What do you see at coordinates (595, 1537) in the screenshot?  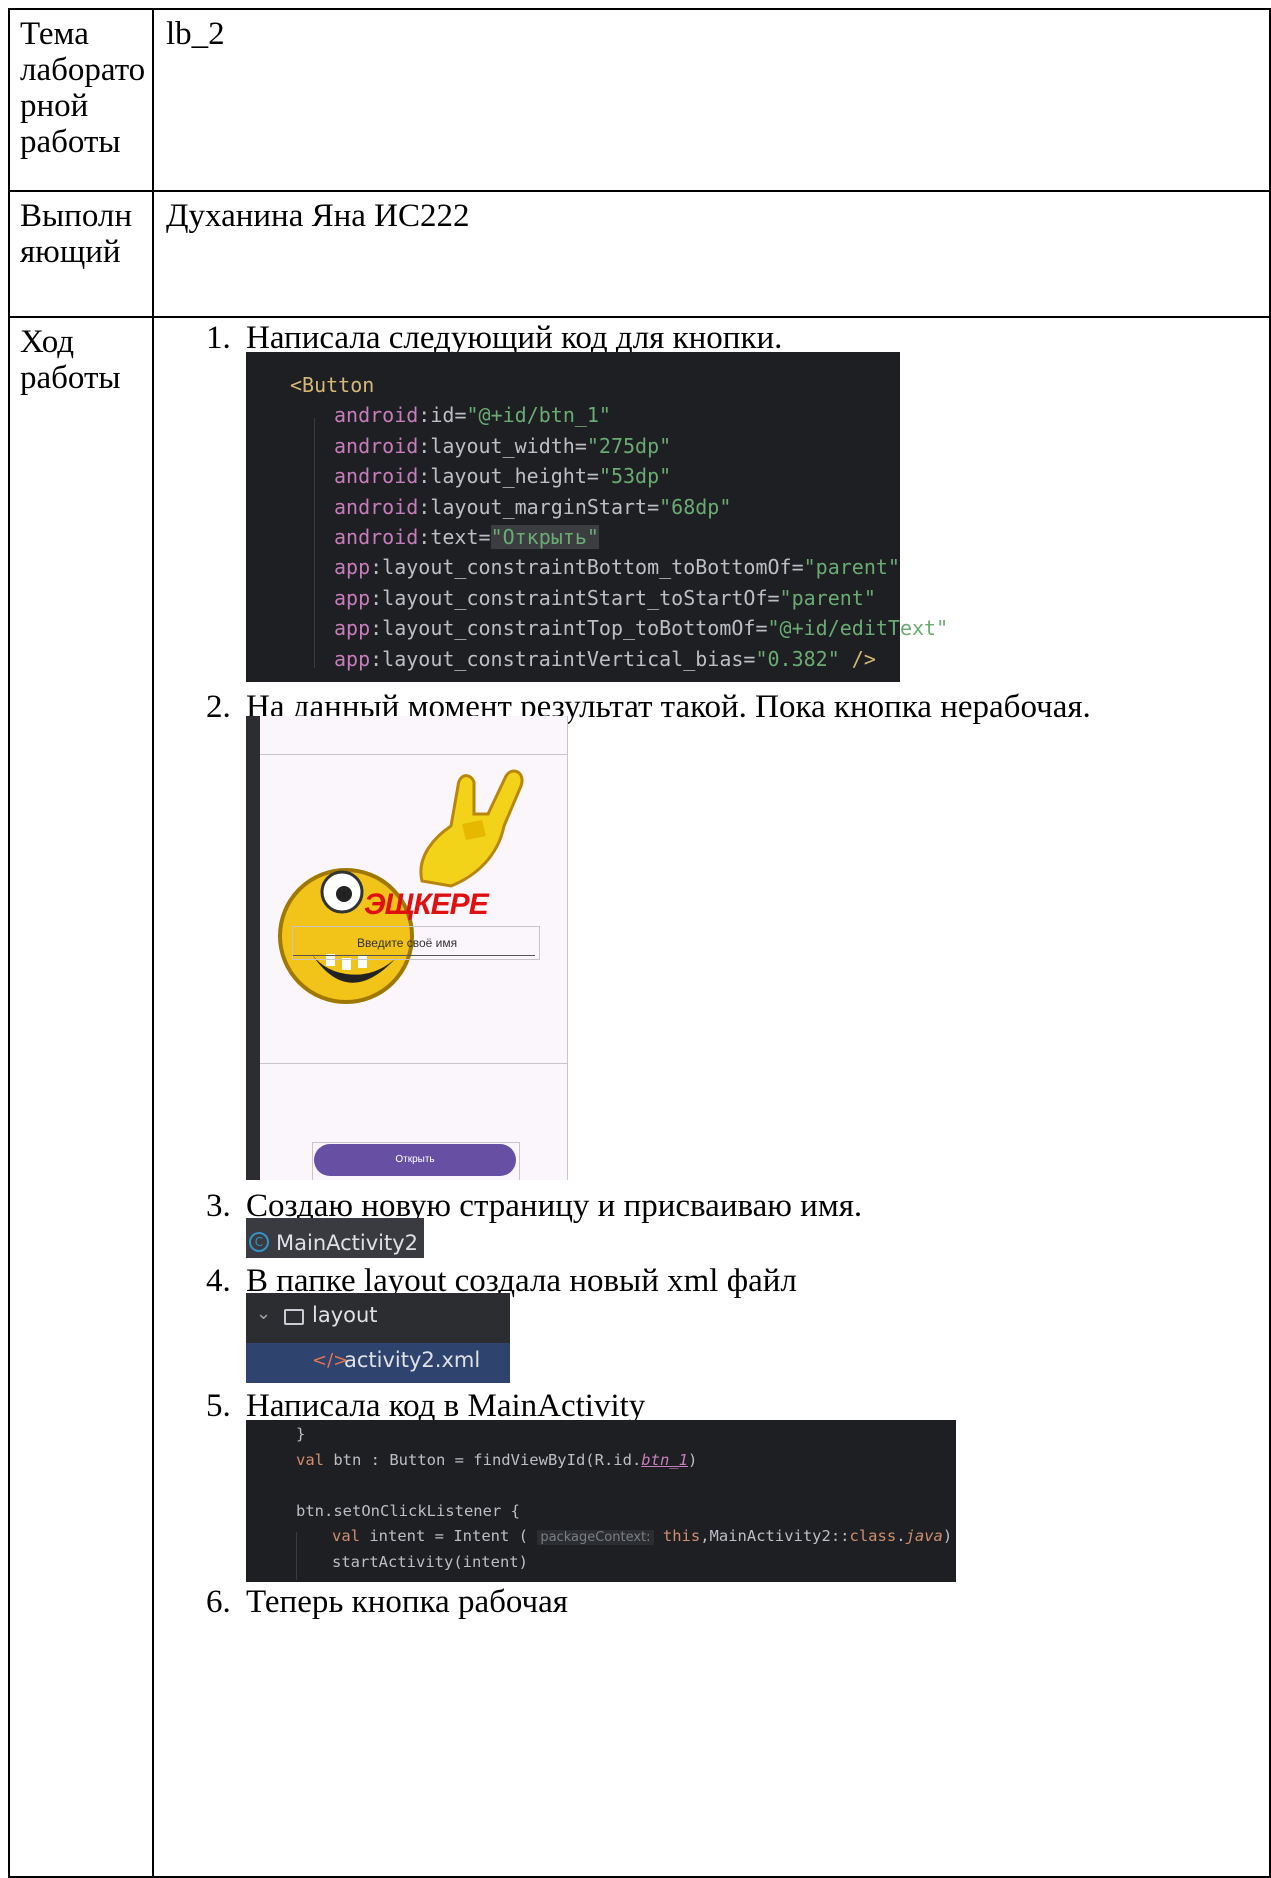 I see `parameter-hint: packageContext:` at bounding box center [595, 1537].